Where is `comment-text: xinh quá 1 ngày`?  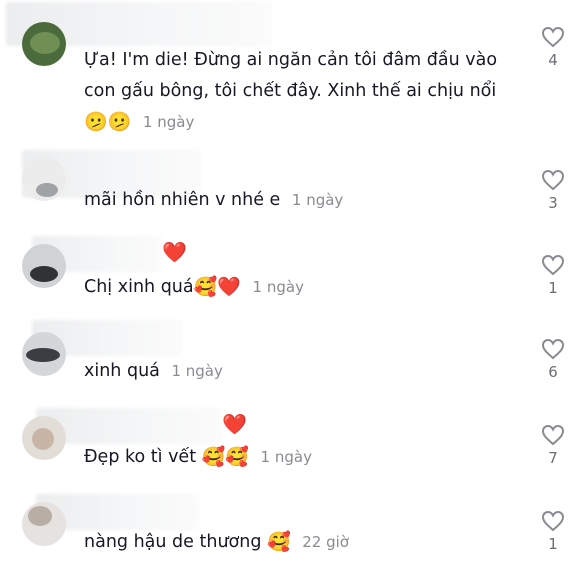 comment-text: xinh quá 1 ngày is located at coordinates (293, 371).